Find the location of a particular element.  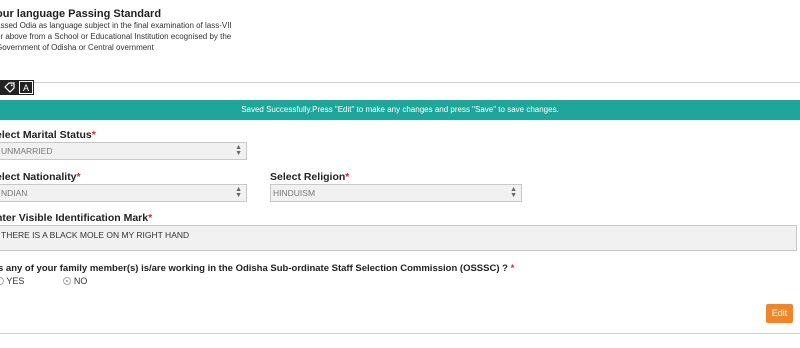

religion-select: HINDUISM ▲ ▼ is located at coordinates (396, 193).